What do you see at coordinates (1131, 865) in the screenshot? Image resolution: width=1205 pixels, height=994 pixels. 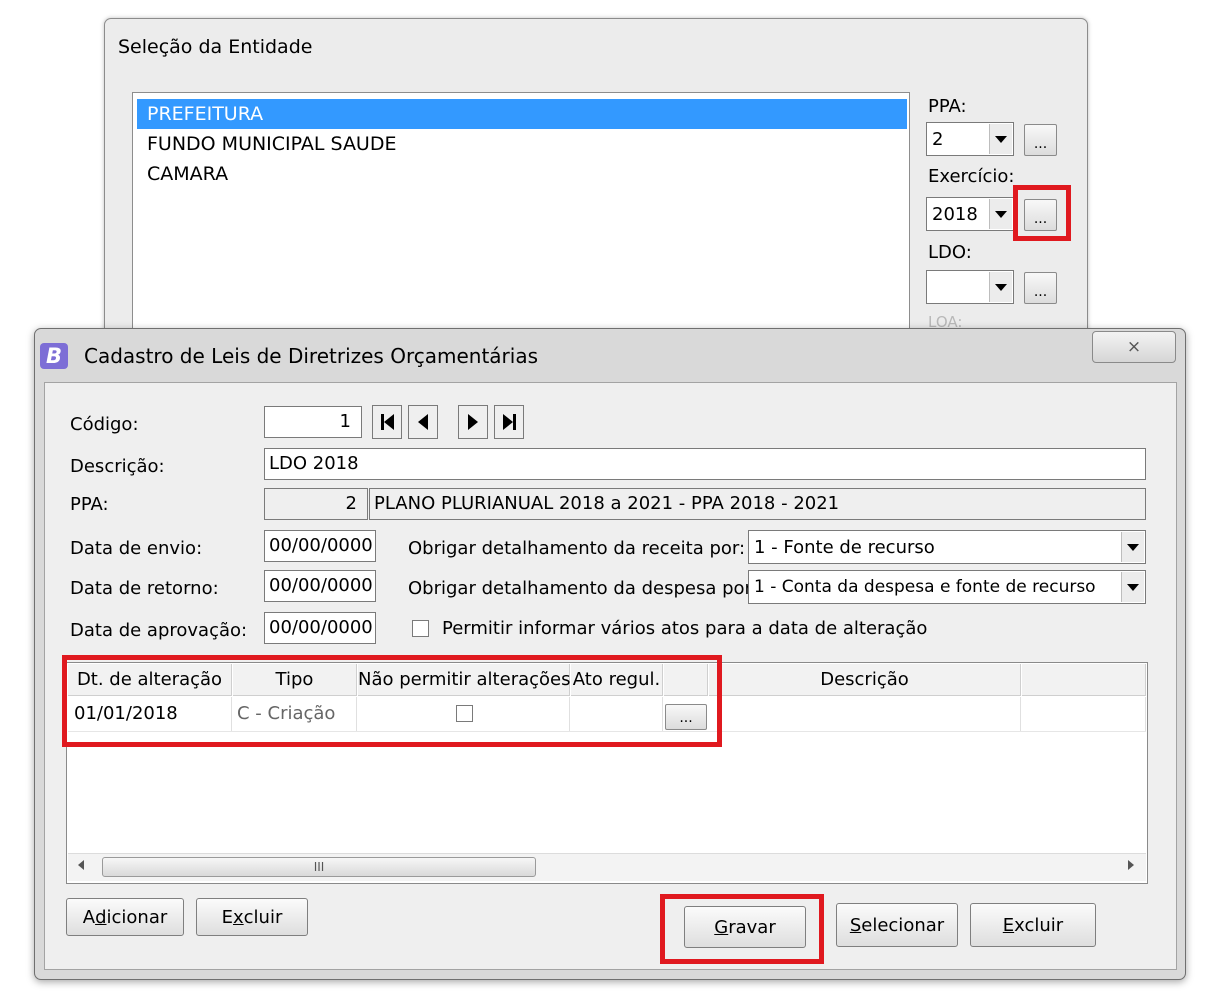 I see `scroll-right-icon` at bounding box center [1131, 865].